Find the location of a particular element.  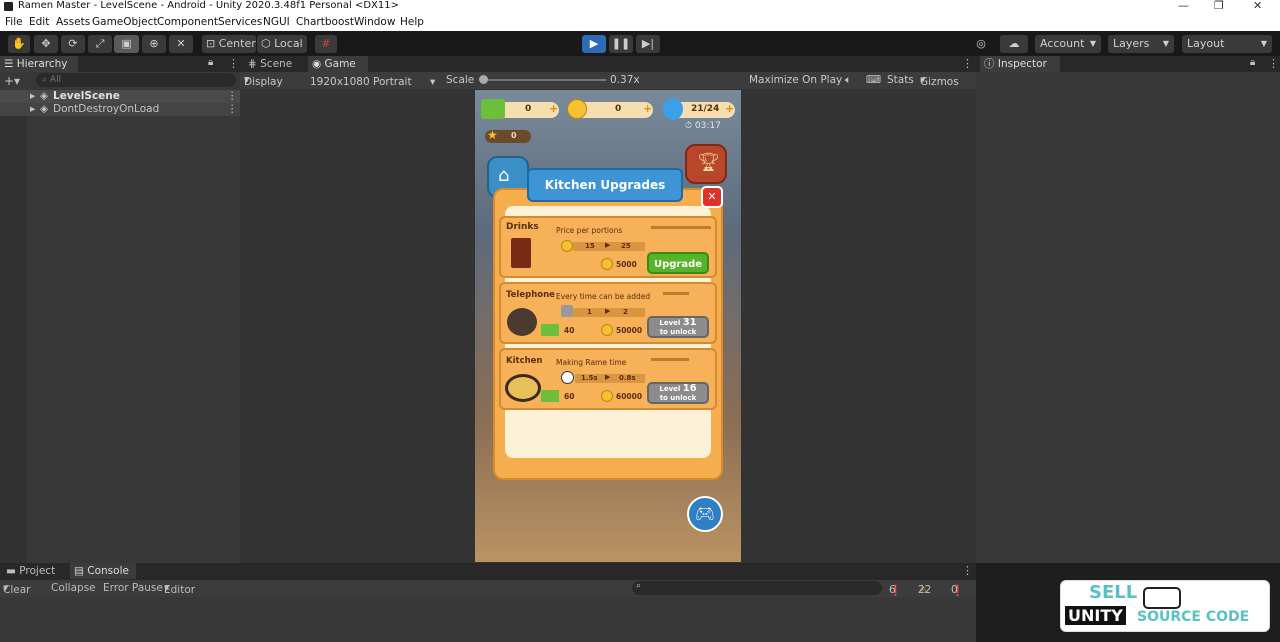

rect-tool-icon: ▣ is located at coordinates (126, 44).